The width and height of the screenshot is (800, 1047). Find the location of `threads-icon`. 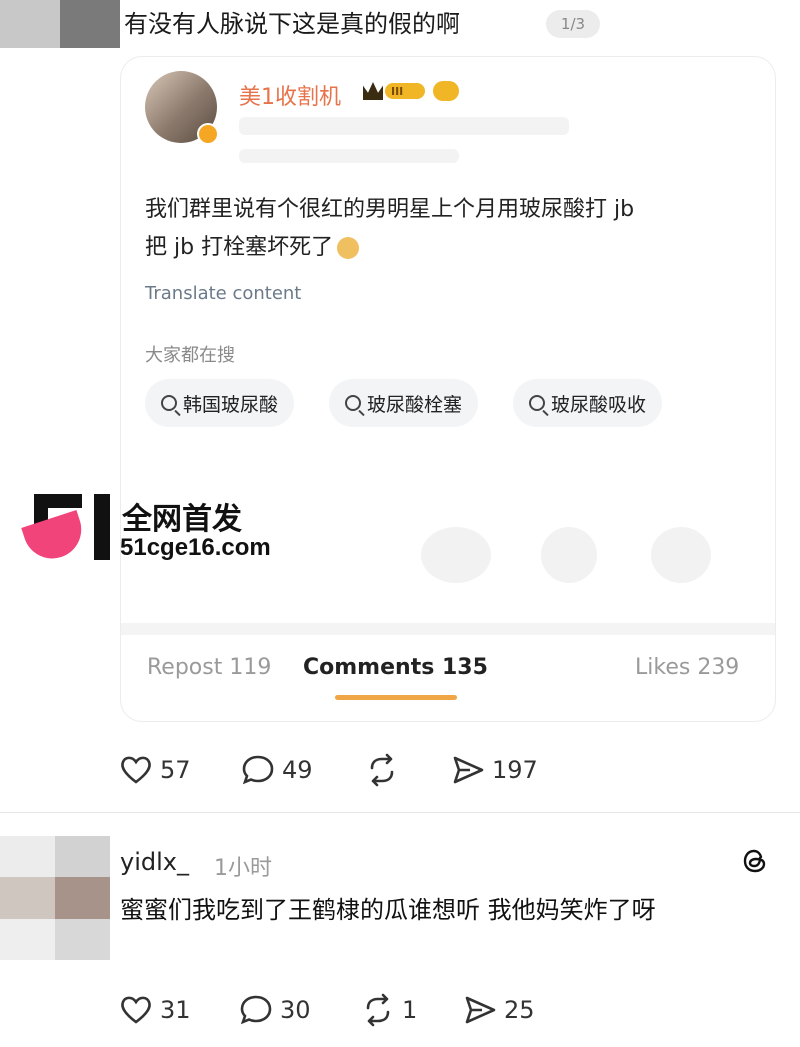

threads-icon is located at coordinates (755, 861).